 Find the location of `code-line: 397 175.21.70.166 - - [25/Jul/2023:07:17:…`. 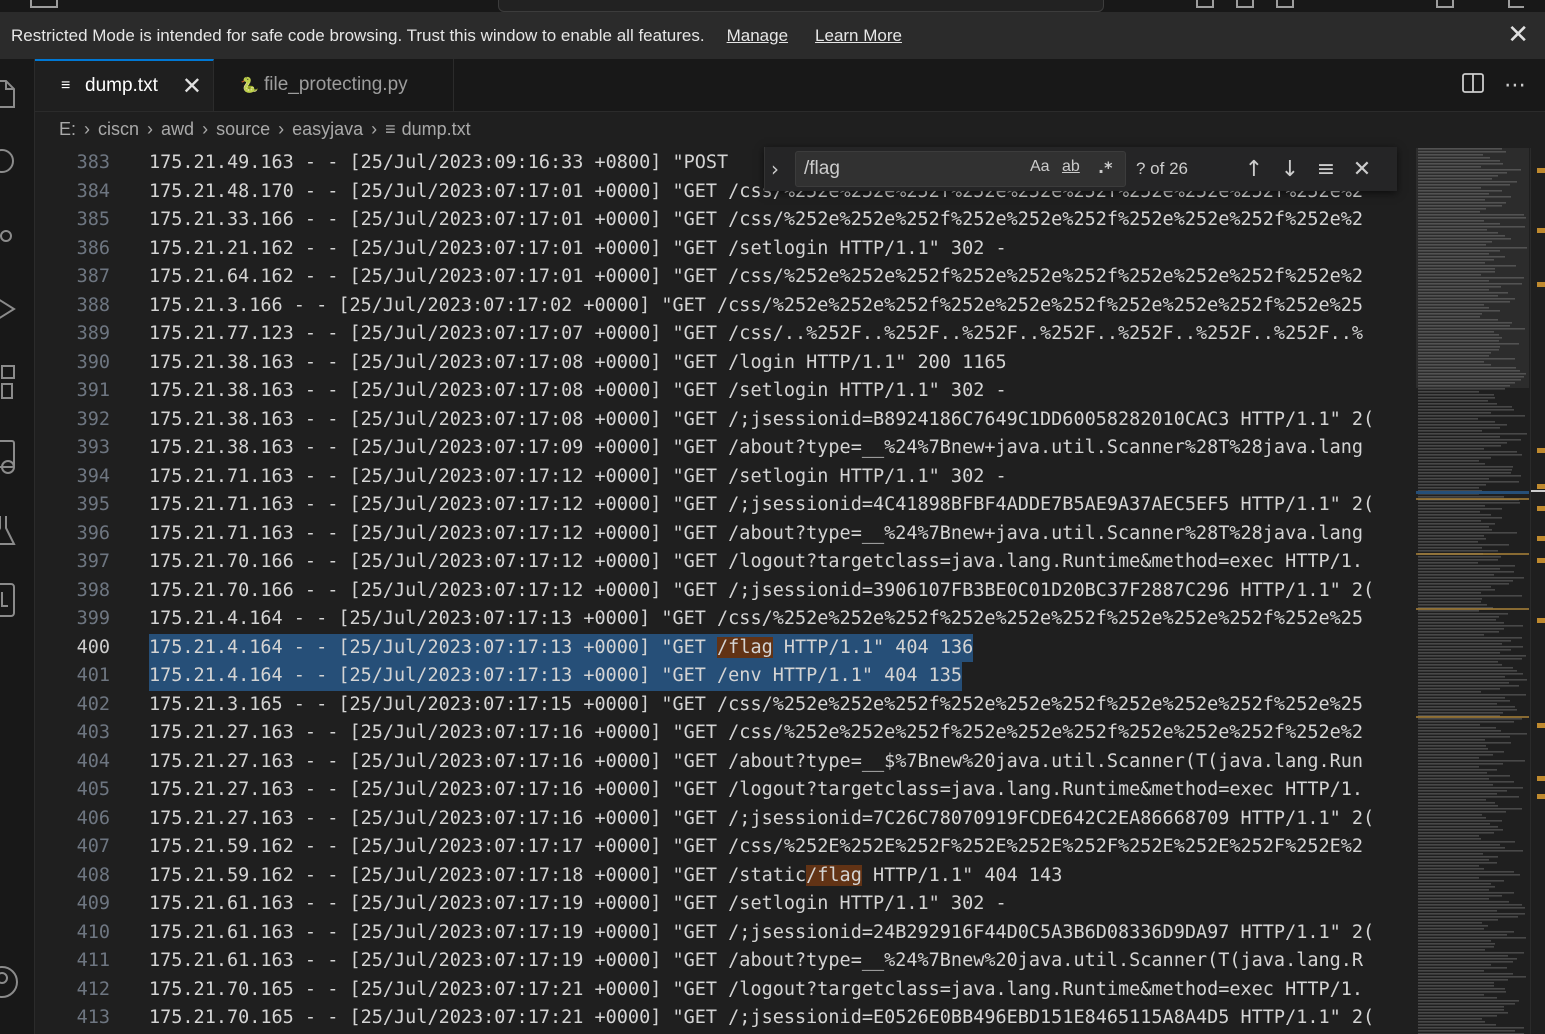

code-line: 397 175.21.70.166 - - [25/Jul/2023:07:17:… is located at coordinates (725, 562).